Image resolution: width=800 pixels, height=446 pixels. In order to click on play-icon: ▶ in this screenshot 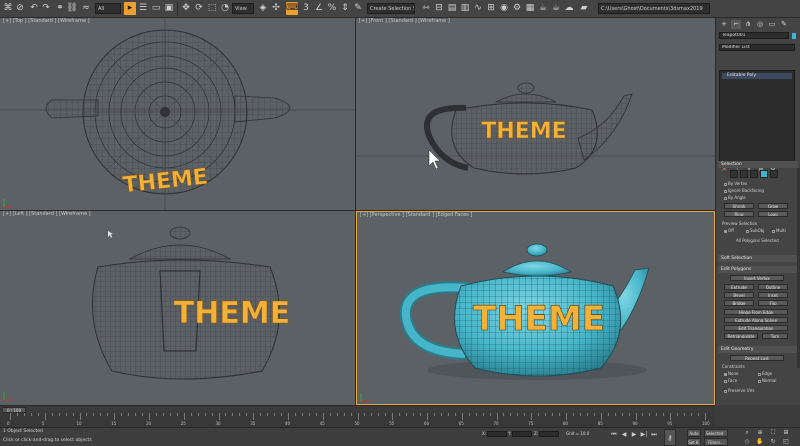, I will do `click(634, 435)`.